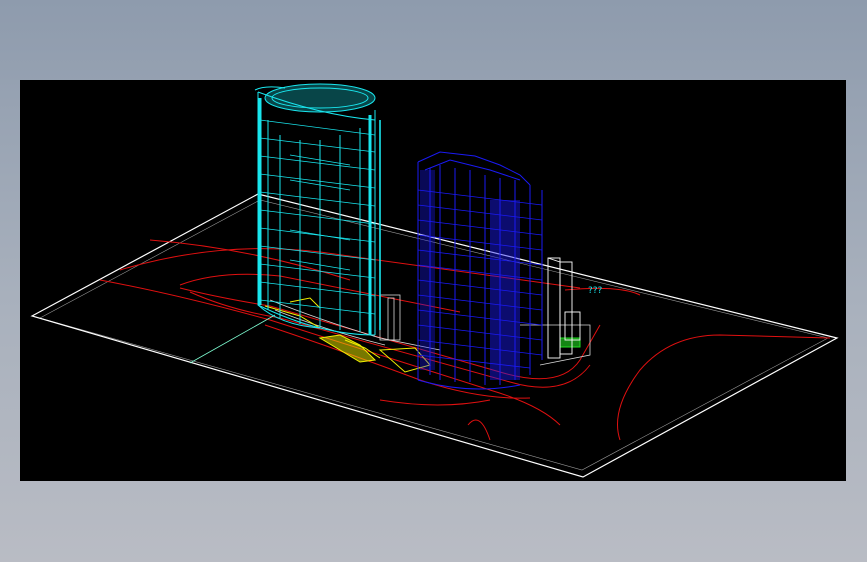 The height and width of the screenshot is (562, 867). Describe the element at coordinates (570, 342) in the screenshot. I see `green-detail` at that location.